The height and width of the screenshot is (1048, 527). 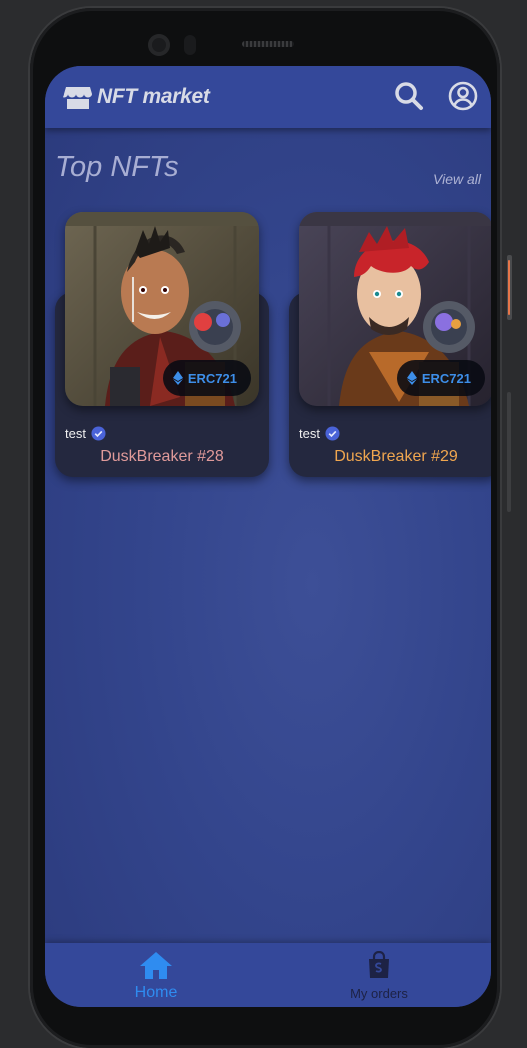 What do you see at coordinates (190, 45) in the screenshot?
I see `front-sensor` at bounding box center [190, 45].